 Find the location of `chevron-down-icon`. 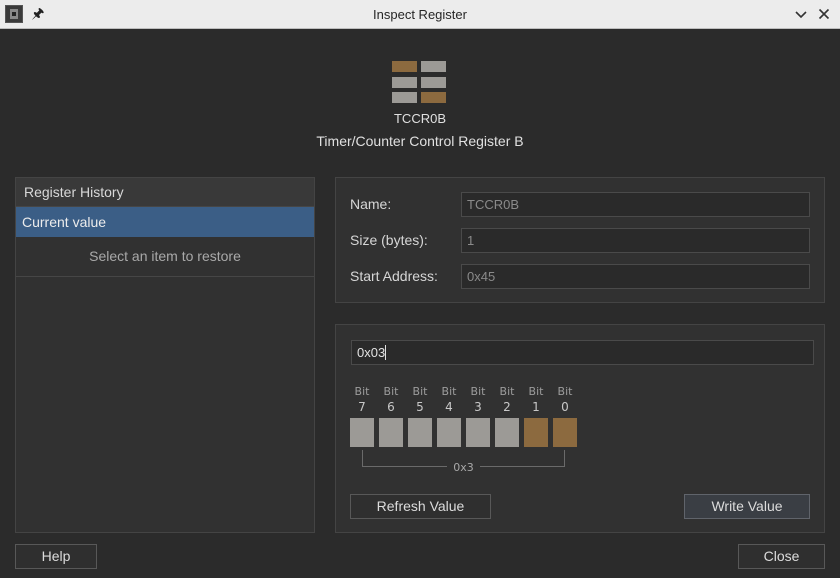

chevron-down-icon is located at coordinates (801, 14).